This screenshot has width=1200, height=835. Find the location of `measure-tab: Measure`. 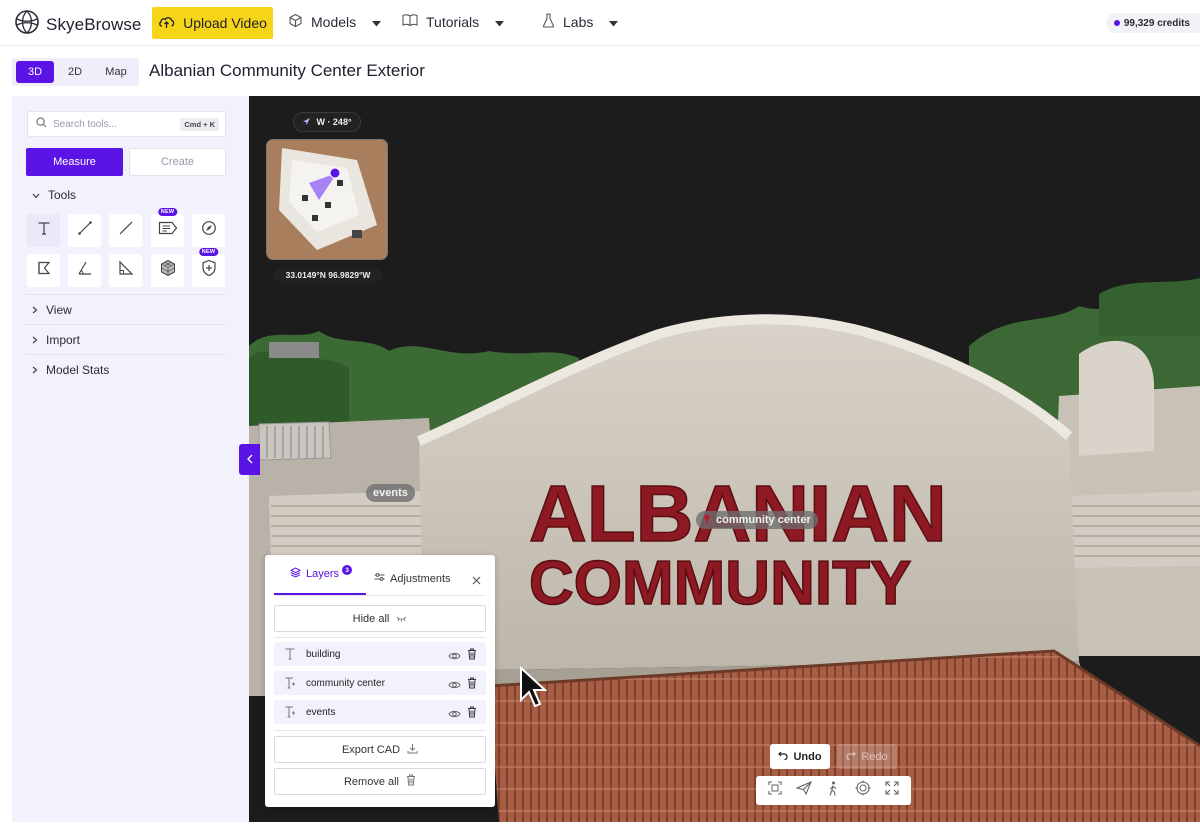

measure-tab: Measure is located at coordinates (74, 162).